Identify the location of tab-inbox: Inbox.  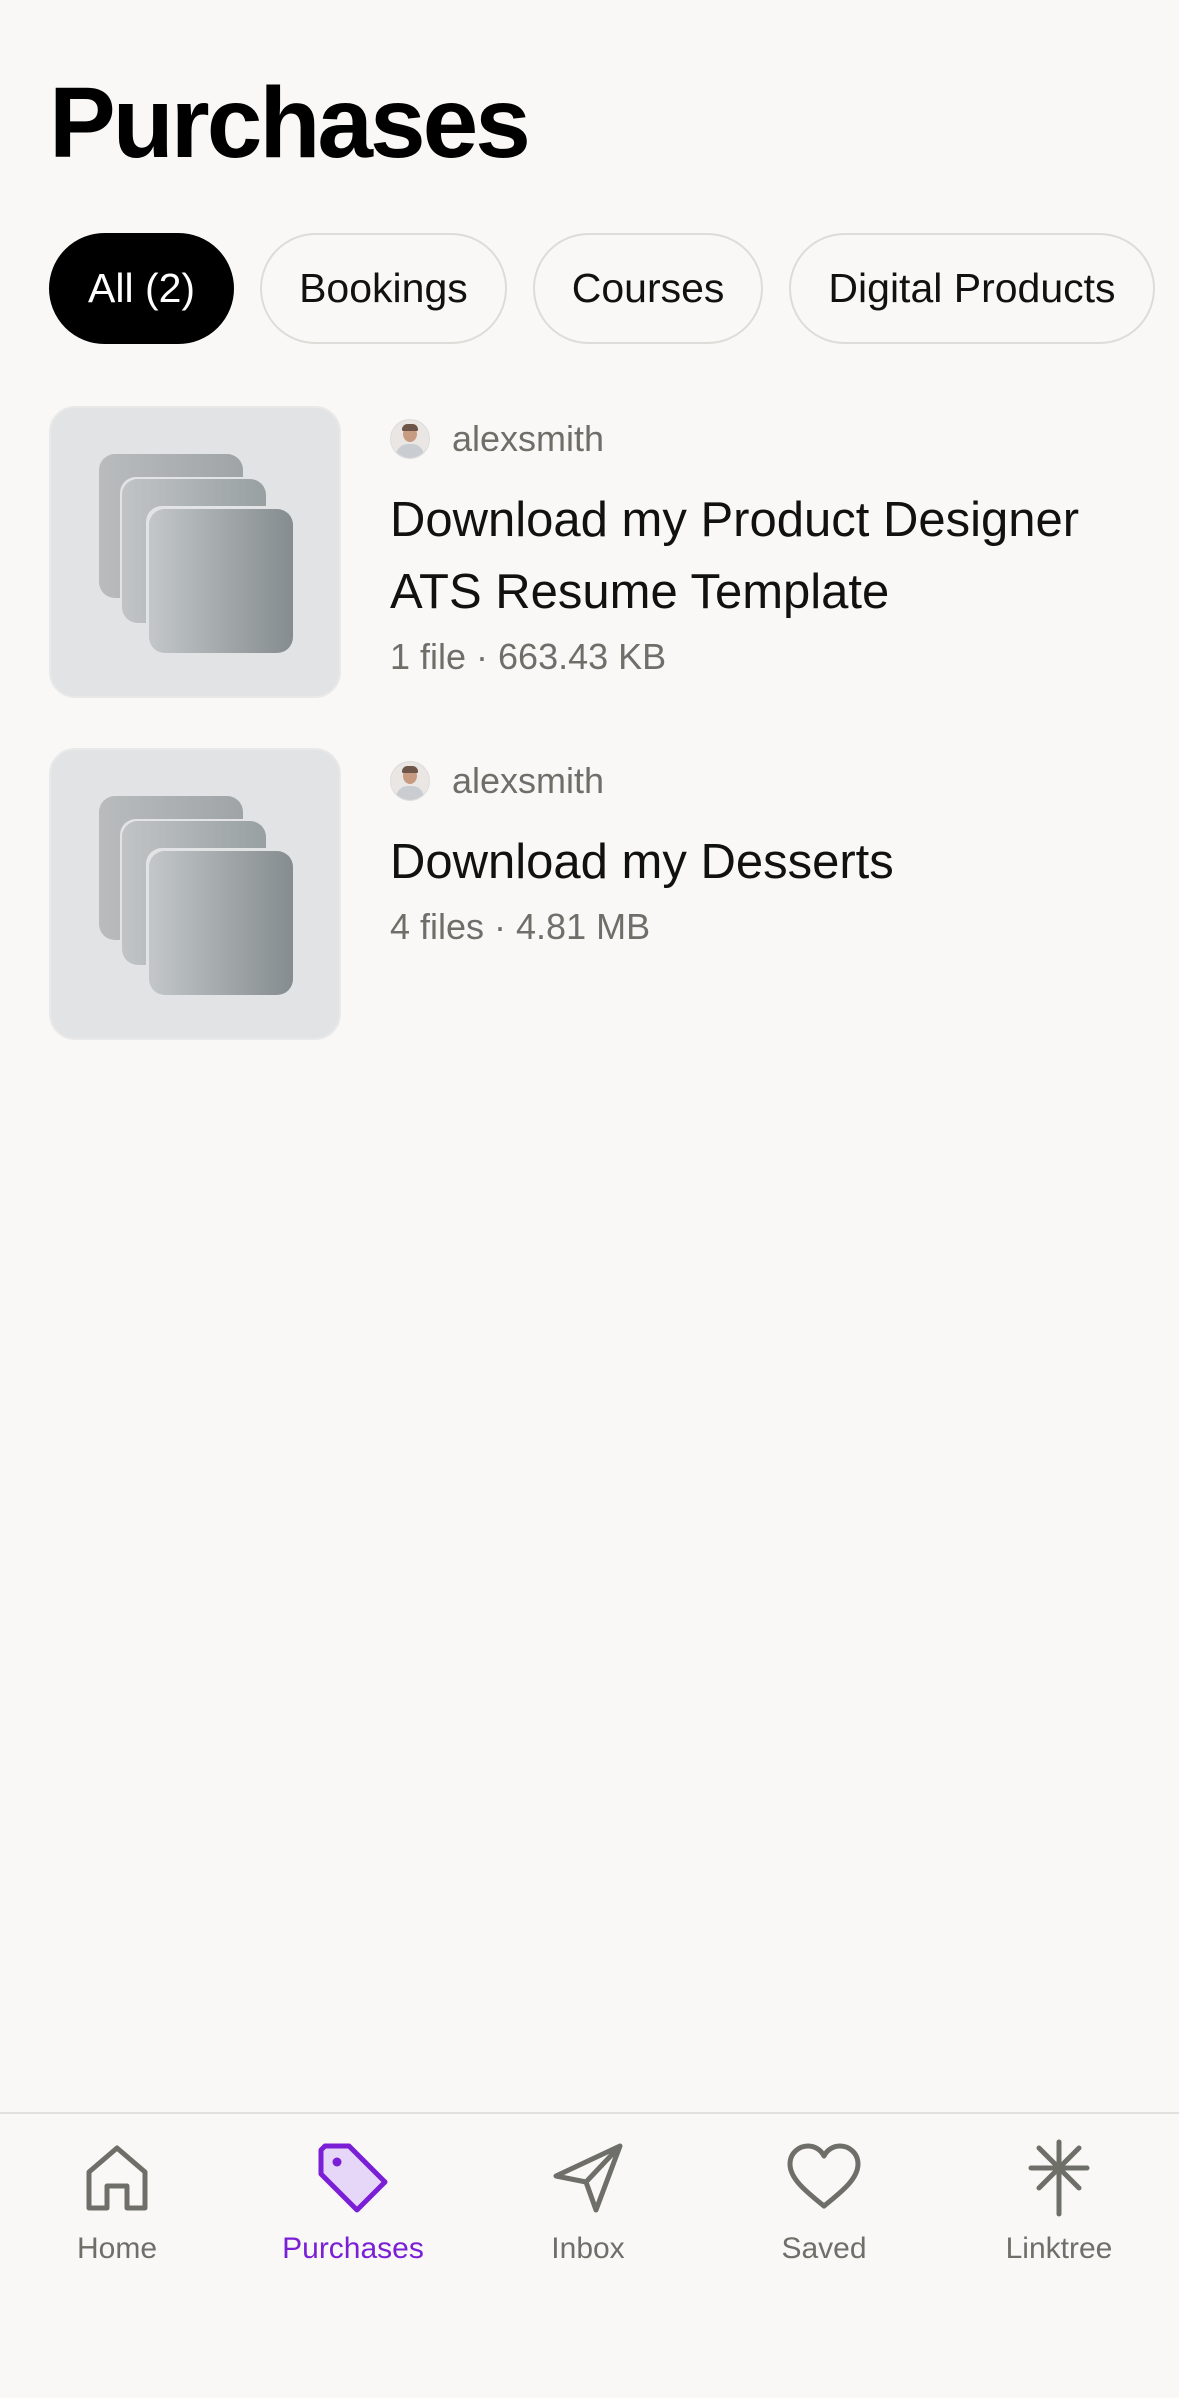
(588, 2202).